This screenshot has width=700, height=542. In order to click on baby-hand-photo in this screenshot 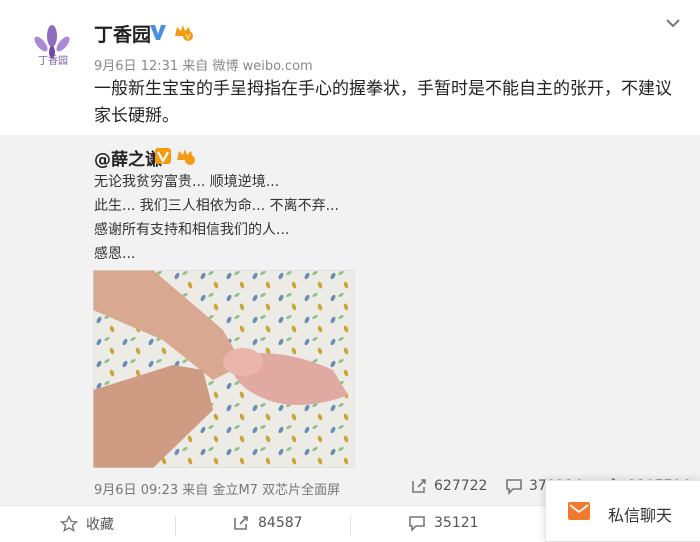, I will do `click(224, 369)`.